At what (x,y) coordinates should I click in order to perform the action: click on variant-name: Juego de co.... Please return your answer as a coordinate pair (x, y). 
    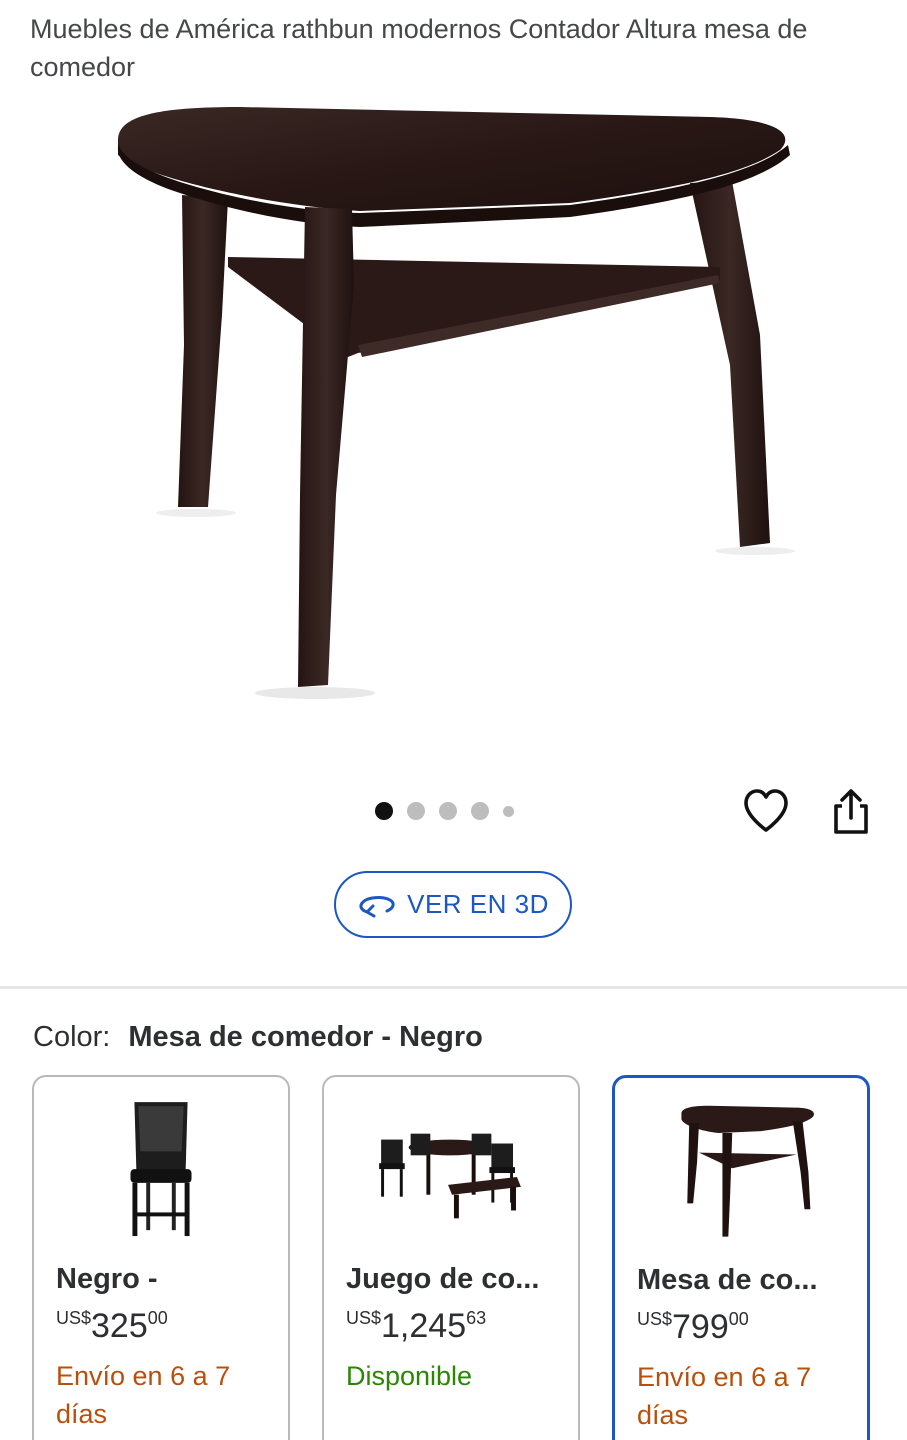
    Looking at the image, I should click on (443, 1279).